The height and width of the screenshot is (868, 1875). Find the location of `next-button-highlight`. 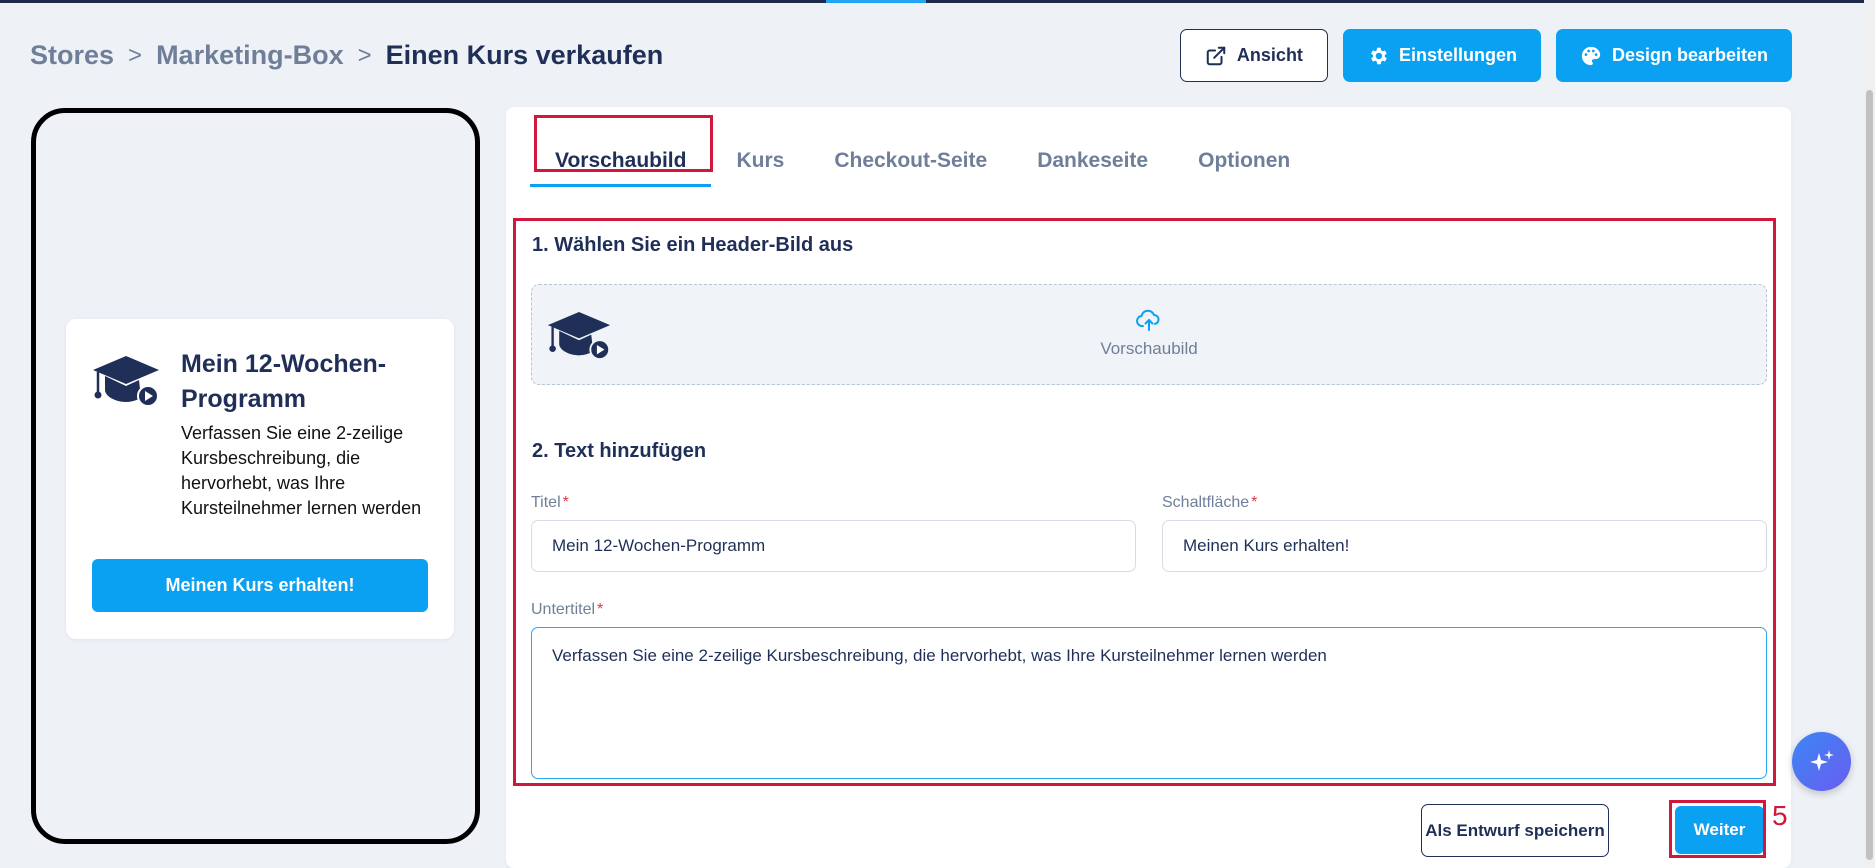

next-button-highlight is located at coordinates (1717, 829).